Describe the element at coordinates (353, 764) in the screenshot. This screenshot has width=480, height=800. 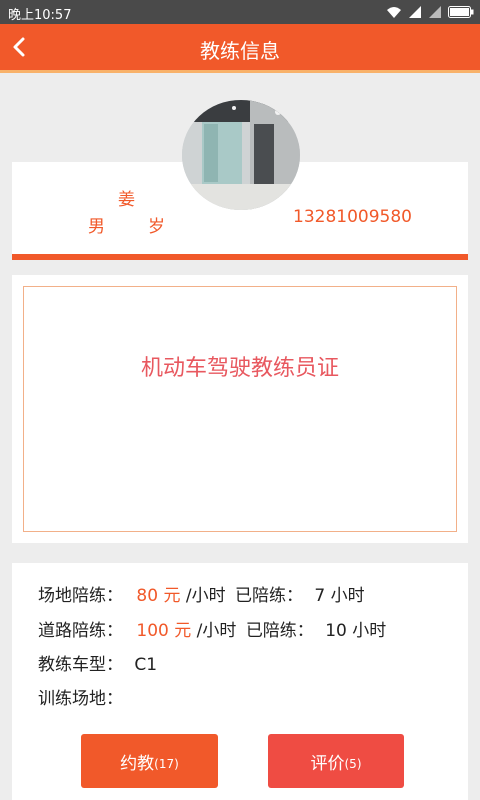
I see `review-count: (5)` at that location.